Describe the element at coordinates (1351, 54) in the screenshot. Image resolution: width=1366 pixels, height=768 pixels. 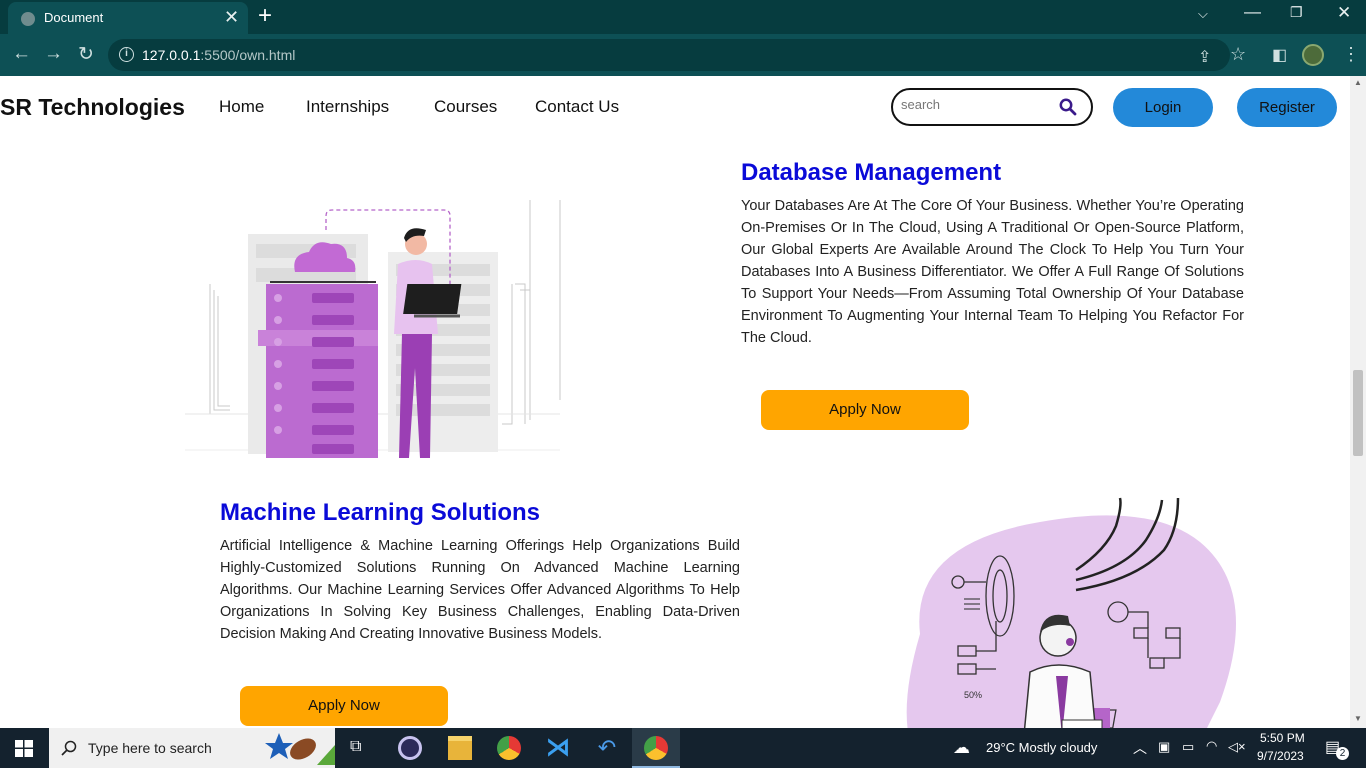
I see `menu-kebab-icon: ⋮` at that location.